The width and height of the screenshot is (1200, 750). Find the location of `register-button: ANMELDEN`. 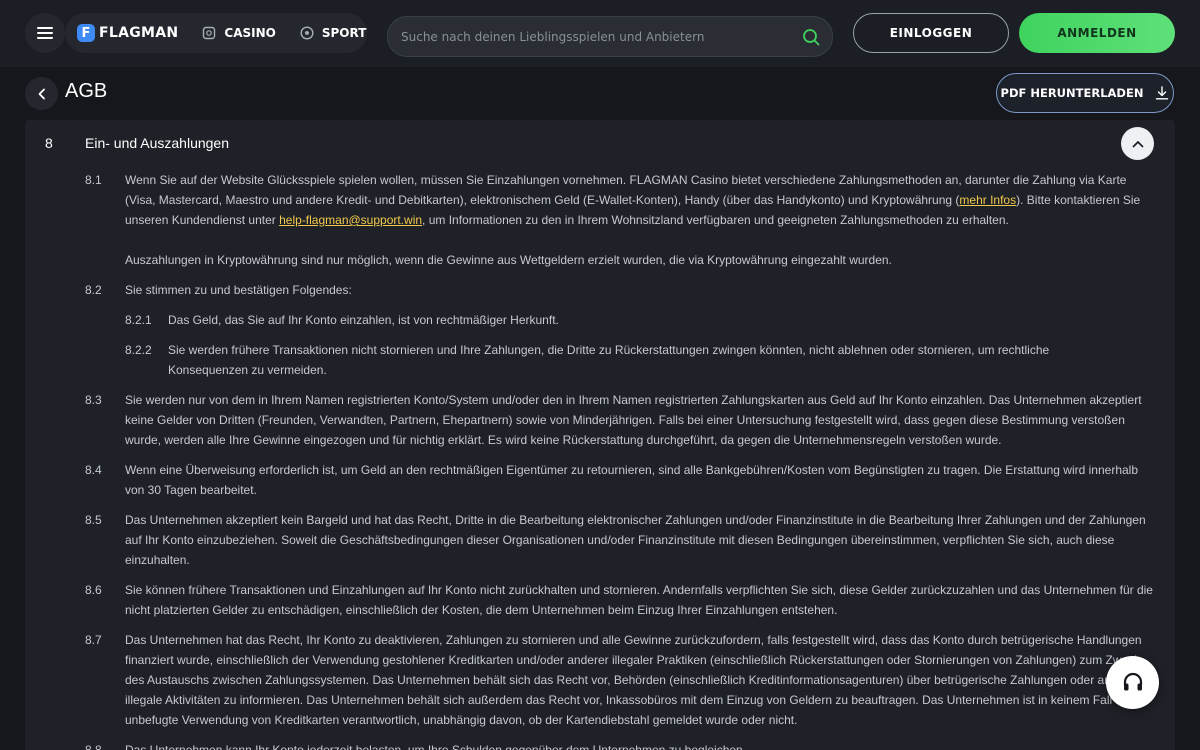

register-button: ANMELDEN is located at coordinates (1097, 33).